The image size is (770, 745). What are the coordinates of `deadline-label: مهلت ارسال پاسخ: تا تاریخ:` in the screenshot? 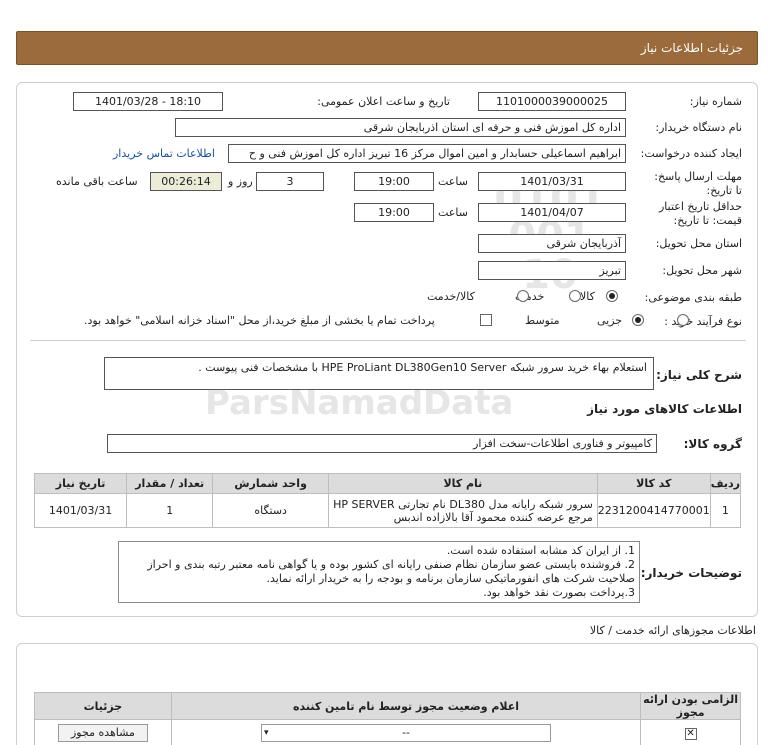 It's located at (698, 183).